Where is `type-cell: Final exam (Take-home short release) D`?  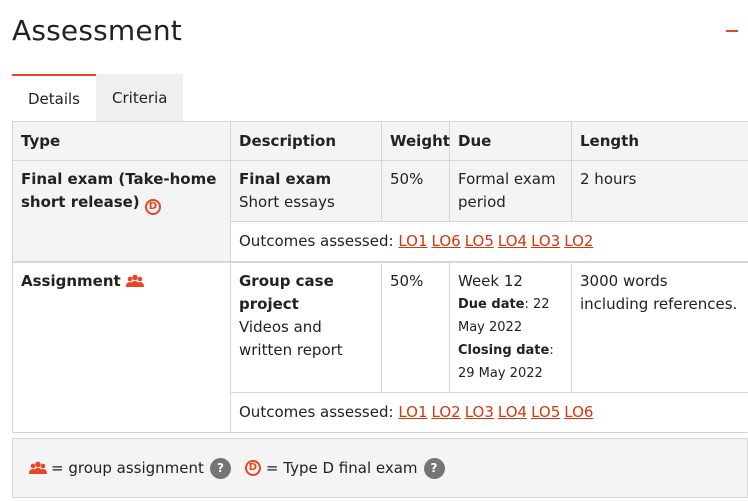
type-cell: Final exam (Take-home short release) D is located at coordinates (121, 211).